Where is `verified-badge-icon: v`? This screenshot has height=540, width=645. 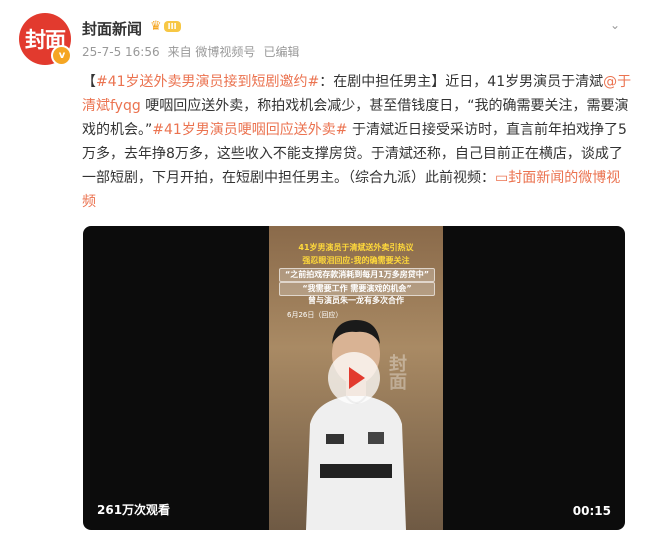 verified-badge-icon: v is located at coordinates (61, 55).